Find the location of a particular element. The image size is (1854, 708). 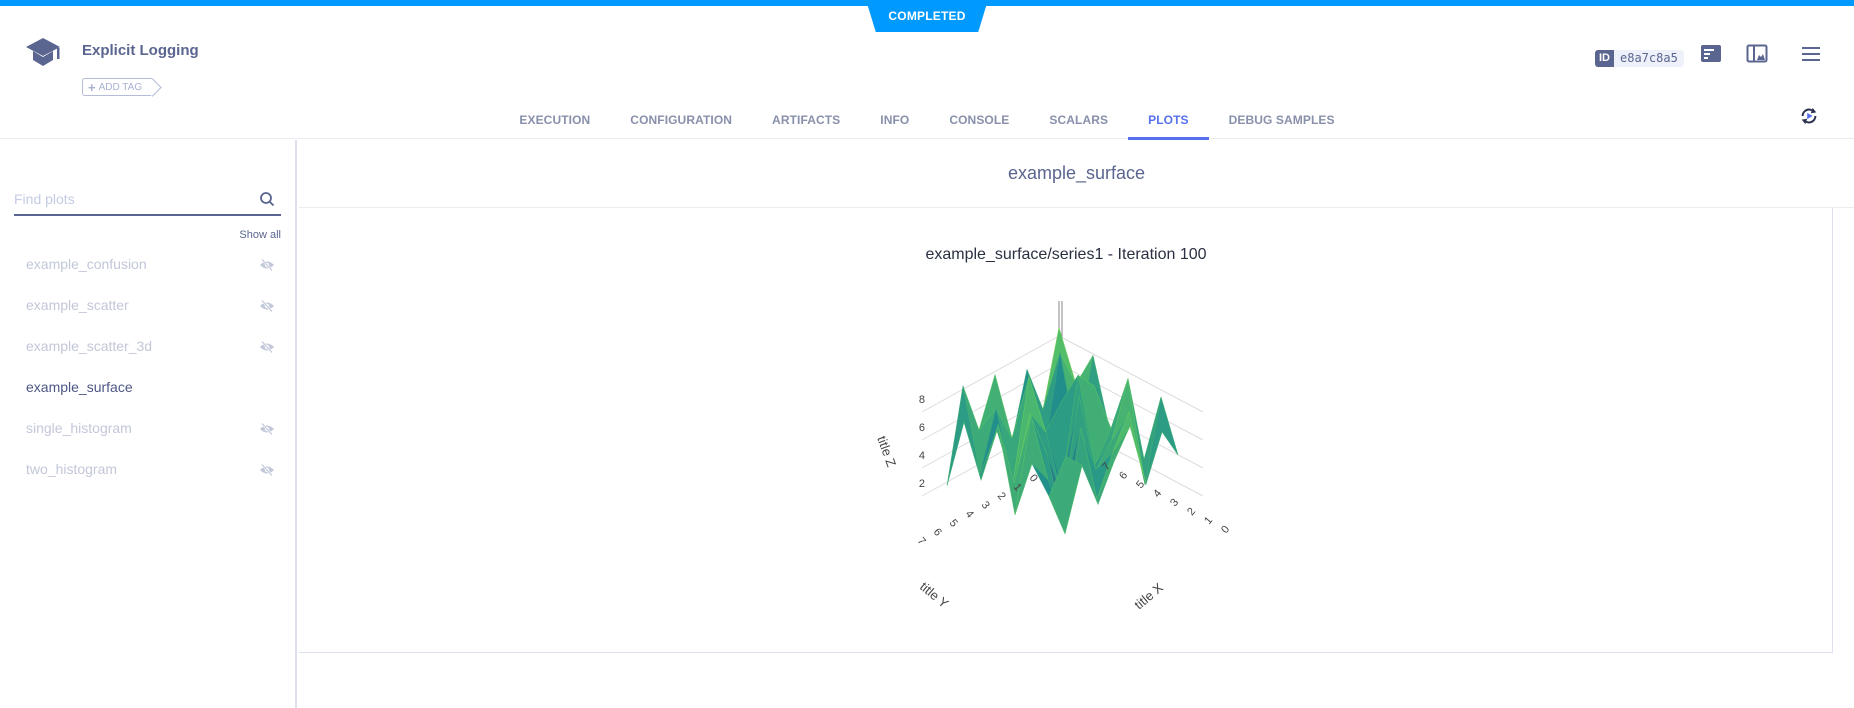

find-plots-input is located at coordinates (129, 199).